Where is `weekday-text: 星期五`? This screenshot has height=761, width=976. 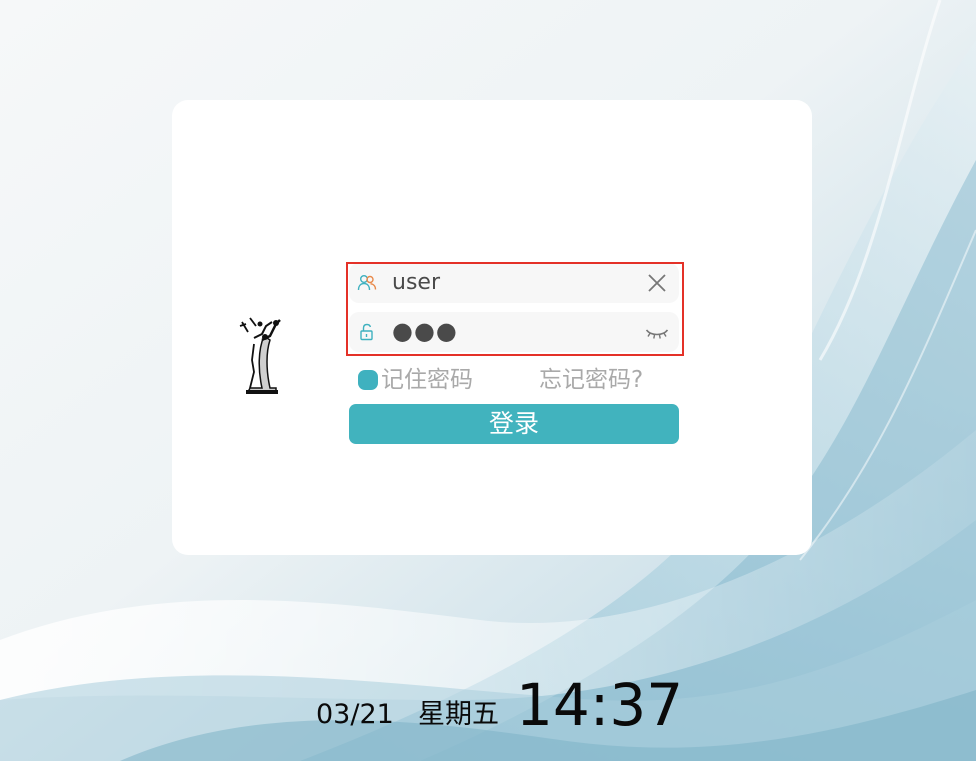 weekday-text: 星期五 is located at coordinates (458, 714).